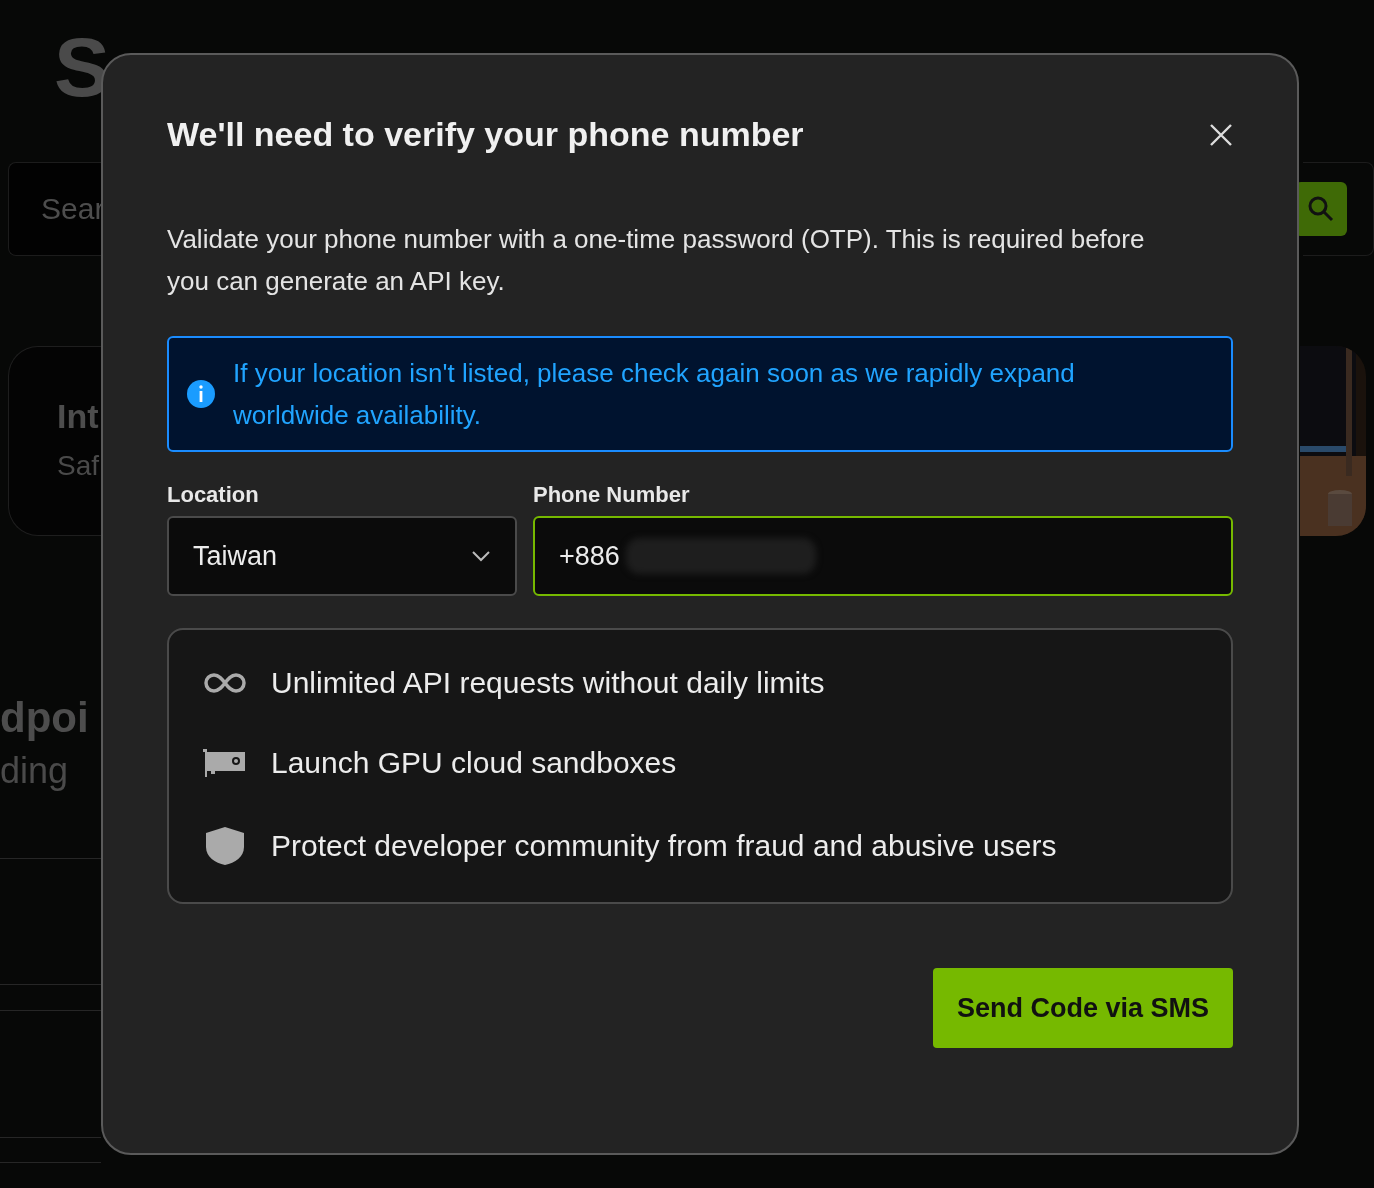  I want to click on notice-text: If your location isn't listed, please check again soon as we rapidly expand worldwide availability., so click(654, 394).